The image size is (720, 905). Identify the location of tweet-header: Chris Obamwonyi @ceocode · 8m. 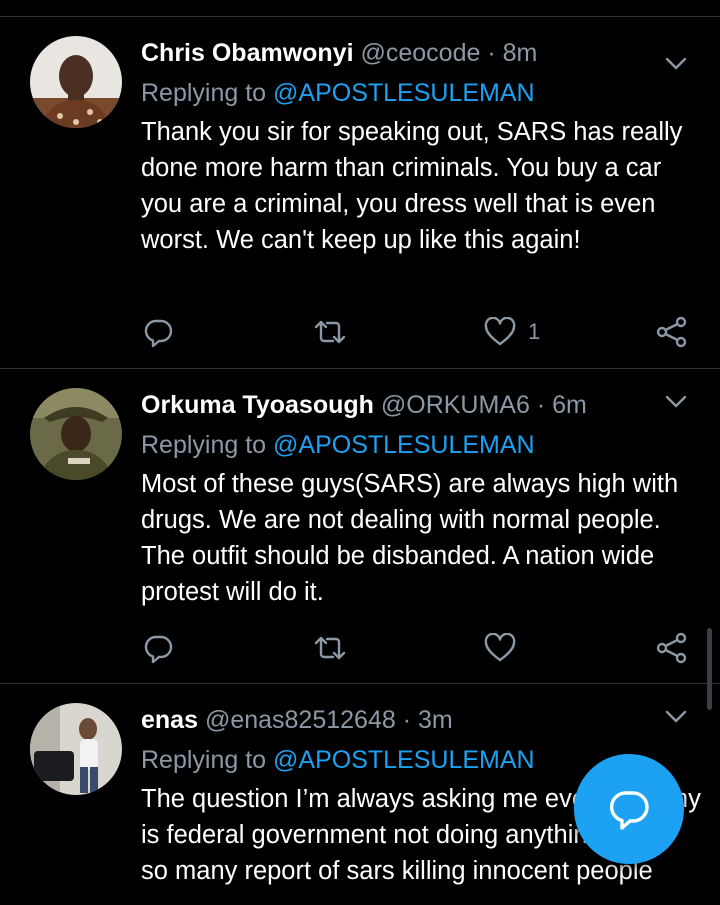
(339, 53).